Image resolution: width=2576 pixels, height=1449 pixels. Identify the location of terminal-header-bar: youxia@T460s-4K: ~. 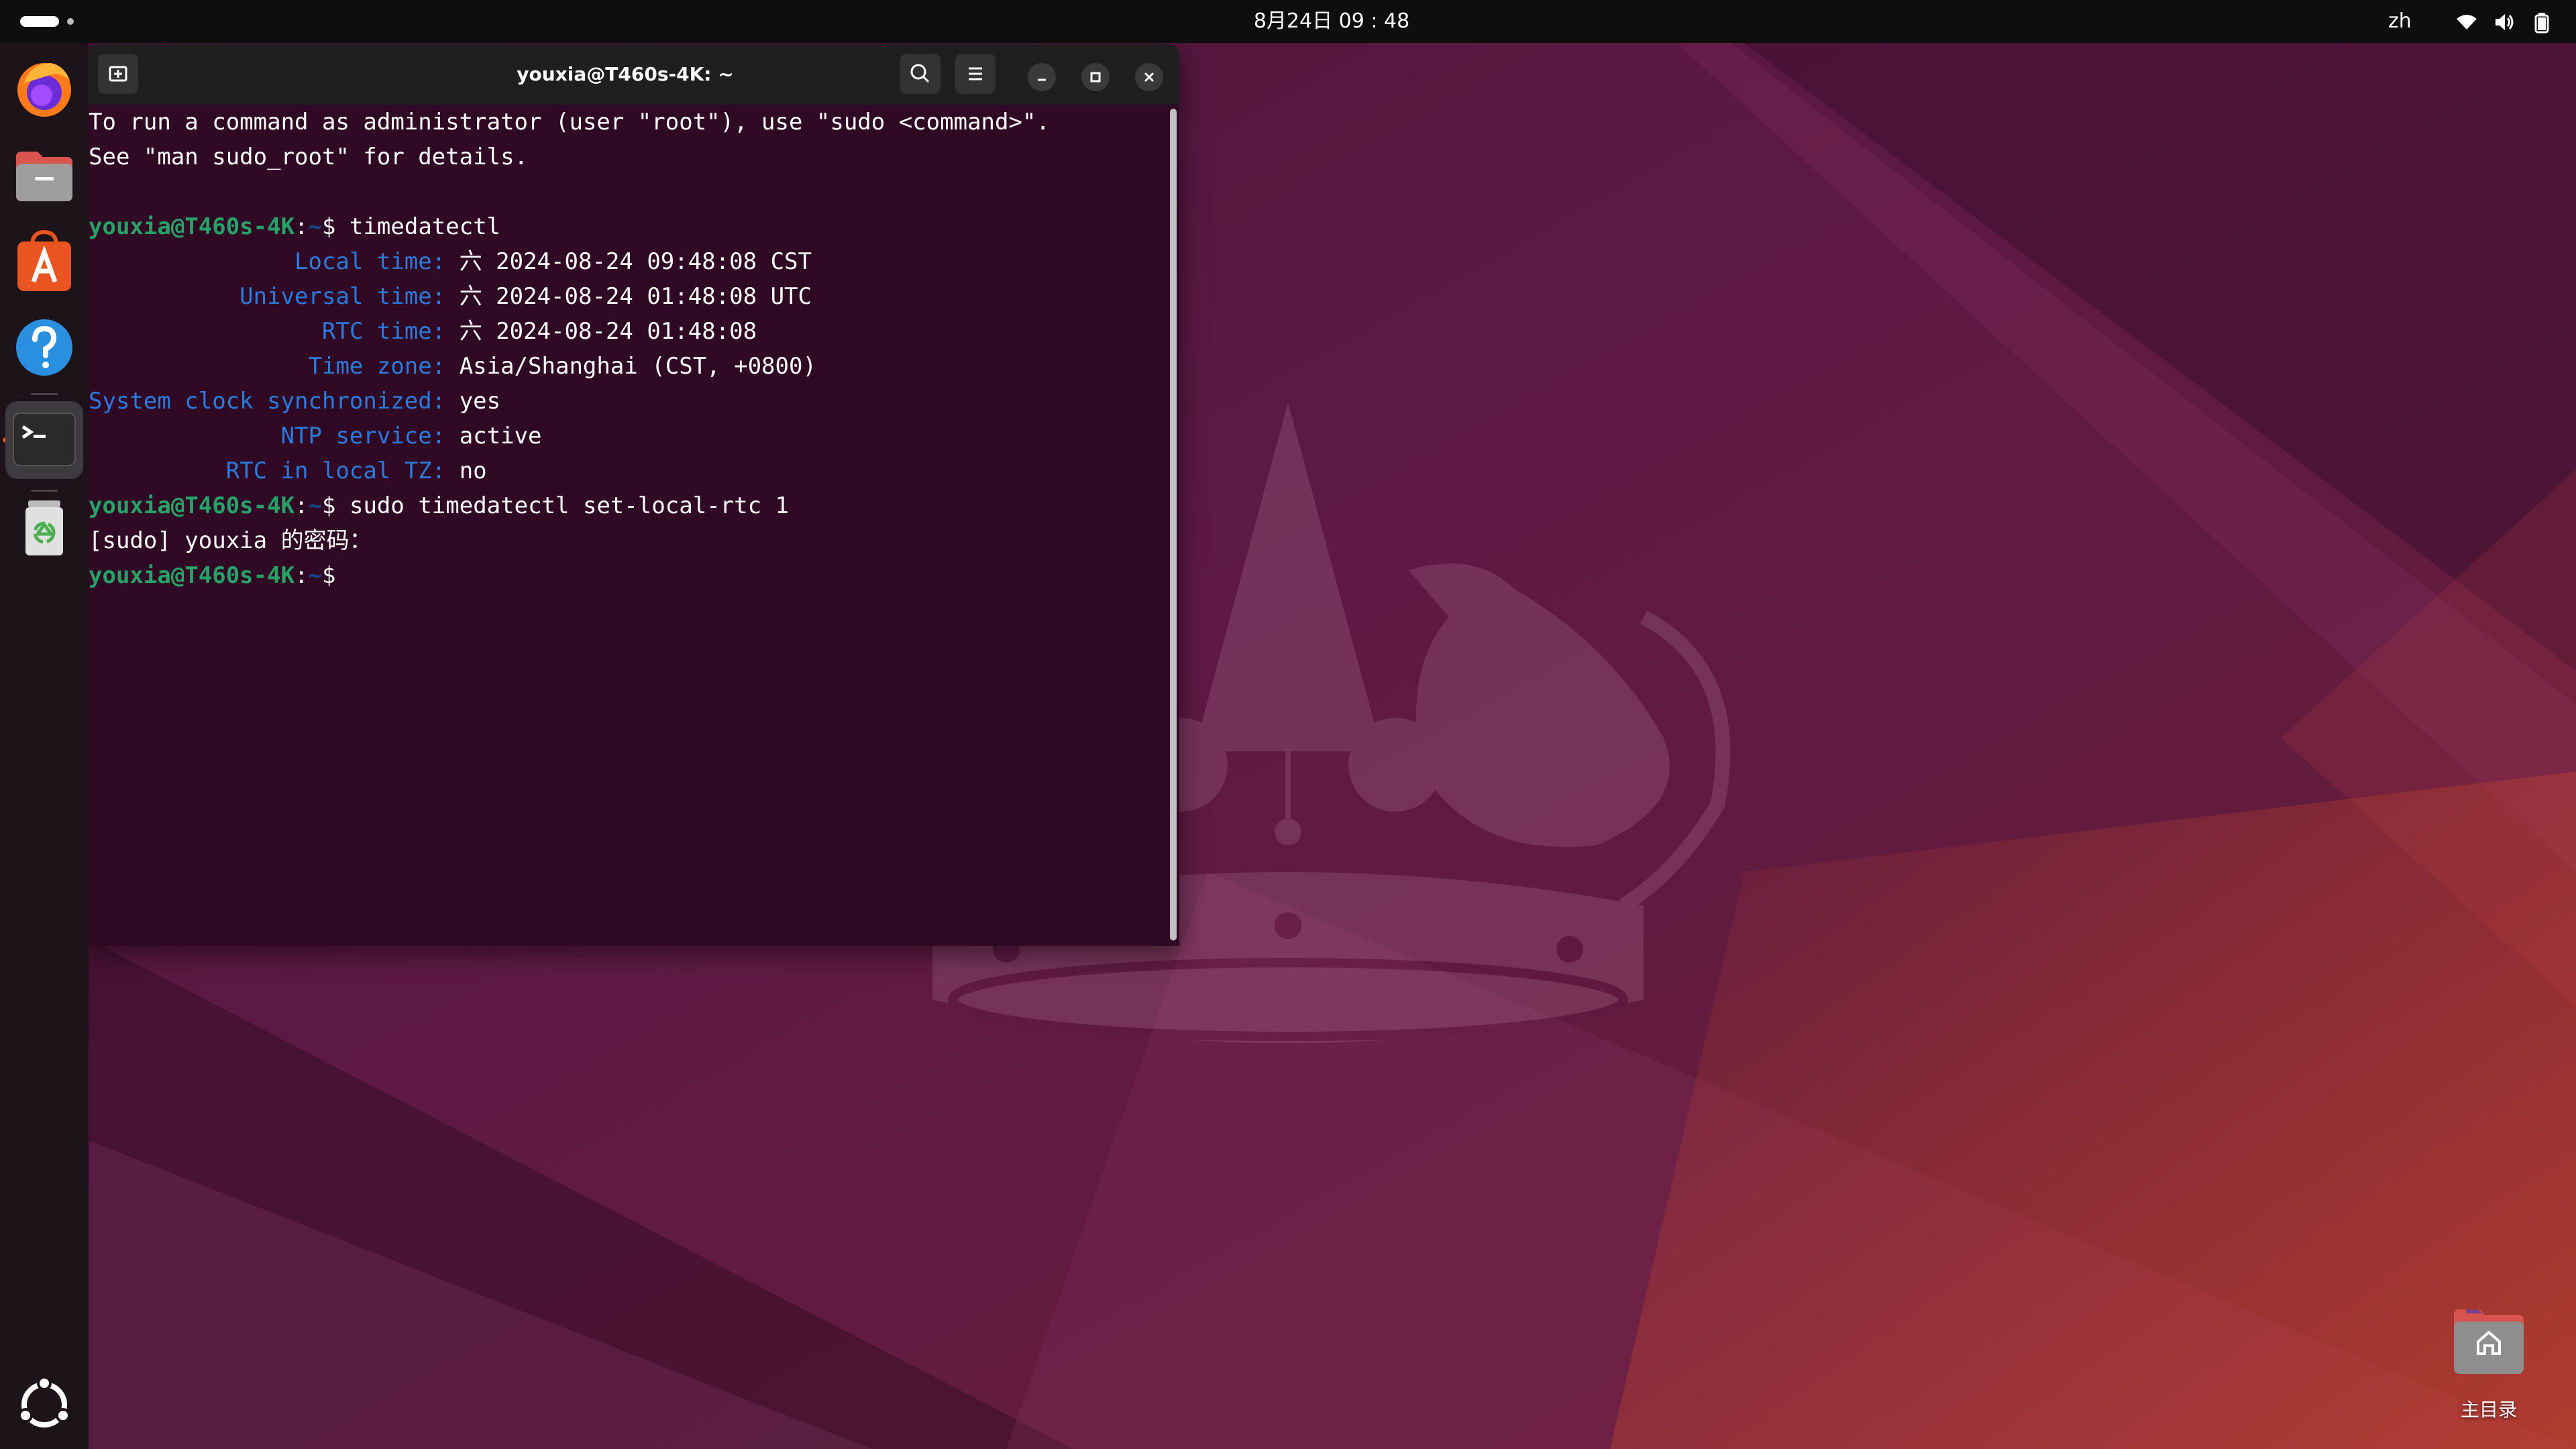
(634, 74).